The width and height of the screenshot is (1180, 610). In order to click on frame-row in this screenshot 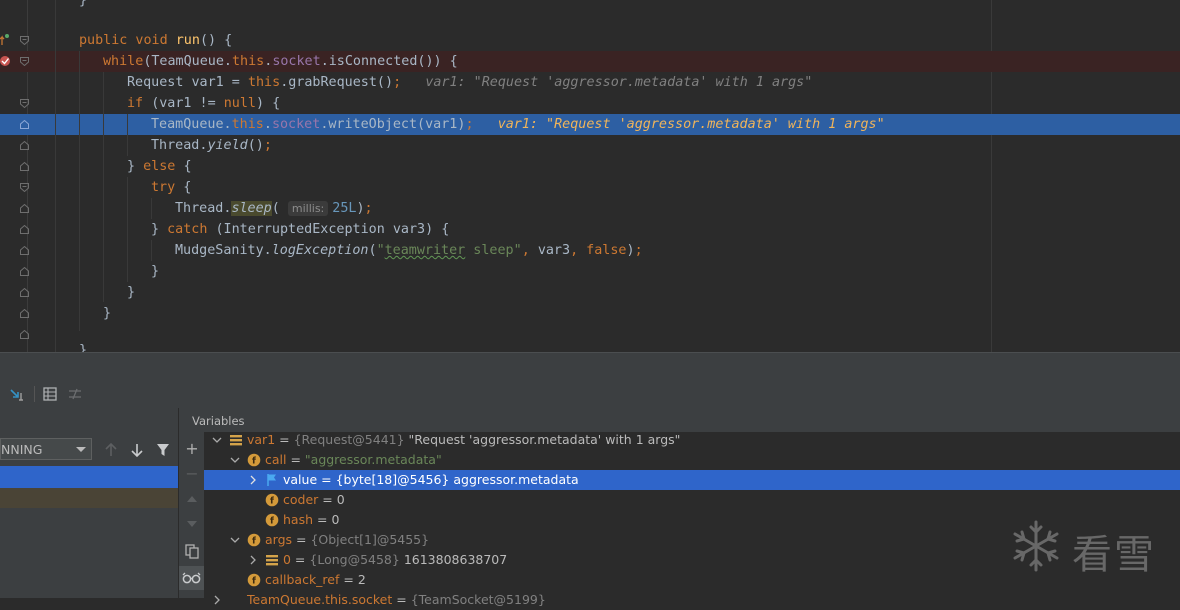, I will do `click(89, 498)`.